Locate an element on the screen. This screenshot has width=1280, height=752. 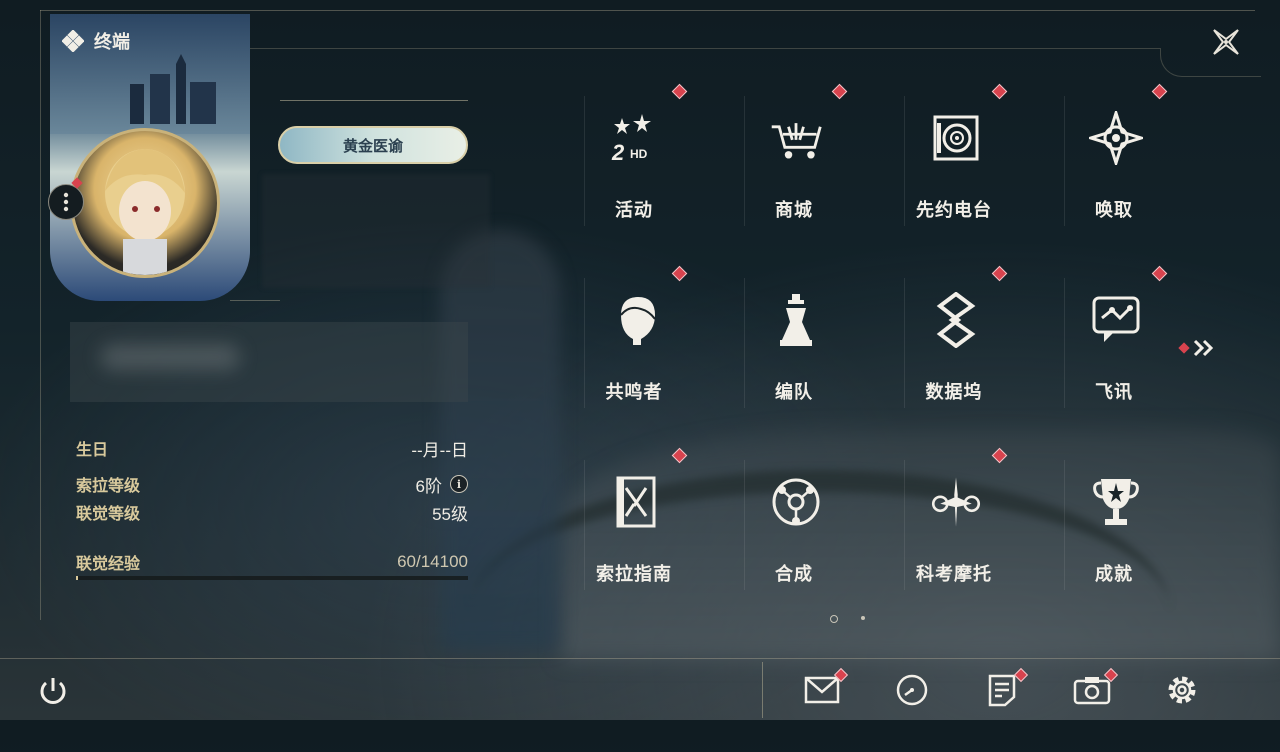
events-2hd-icon: 2 HD is located at coordinates (636, 138).